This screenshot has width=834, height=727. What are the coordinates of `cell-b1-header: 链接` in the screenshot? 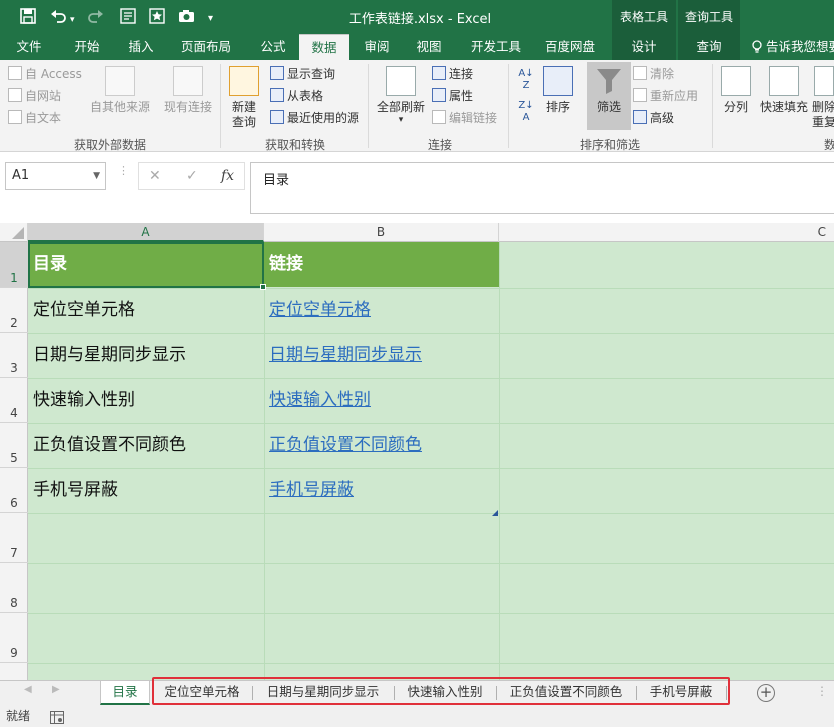 It's located at (381, 264).